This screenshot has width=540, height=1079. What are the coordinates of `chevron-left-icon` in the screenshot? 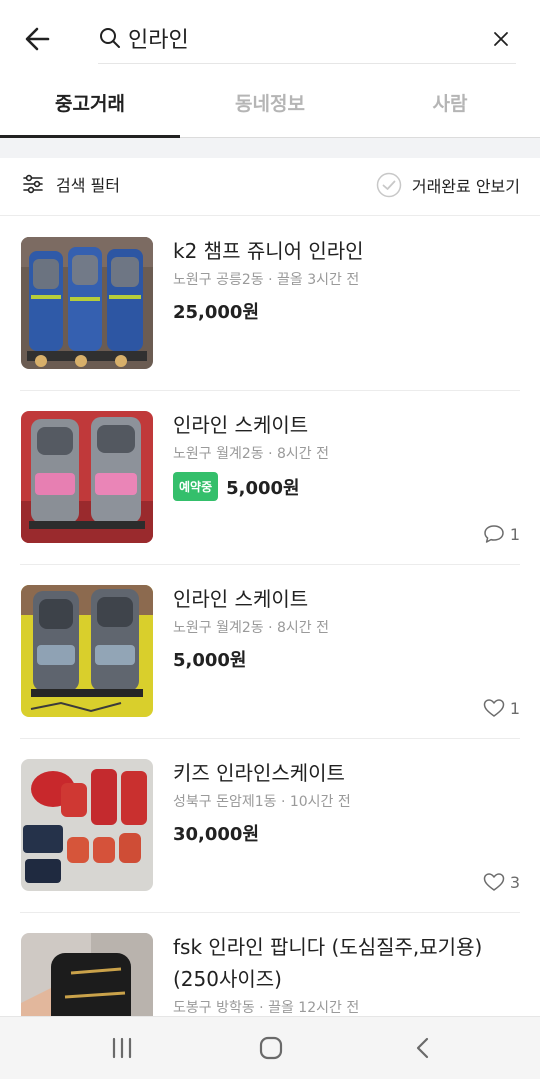 It's located at (422, 1048).